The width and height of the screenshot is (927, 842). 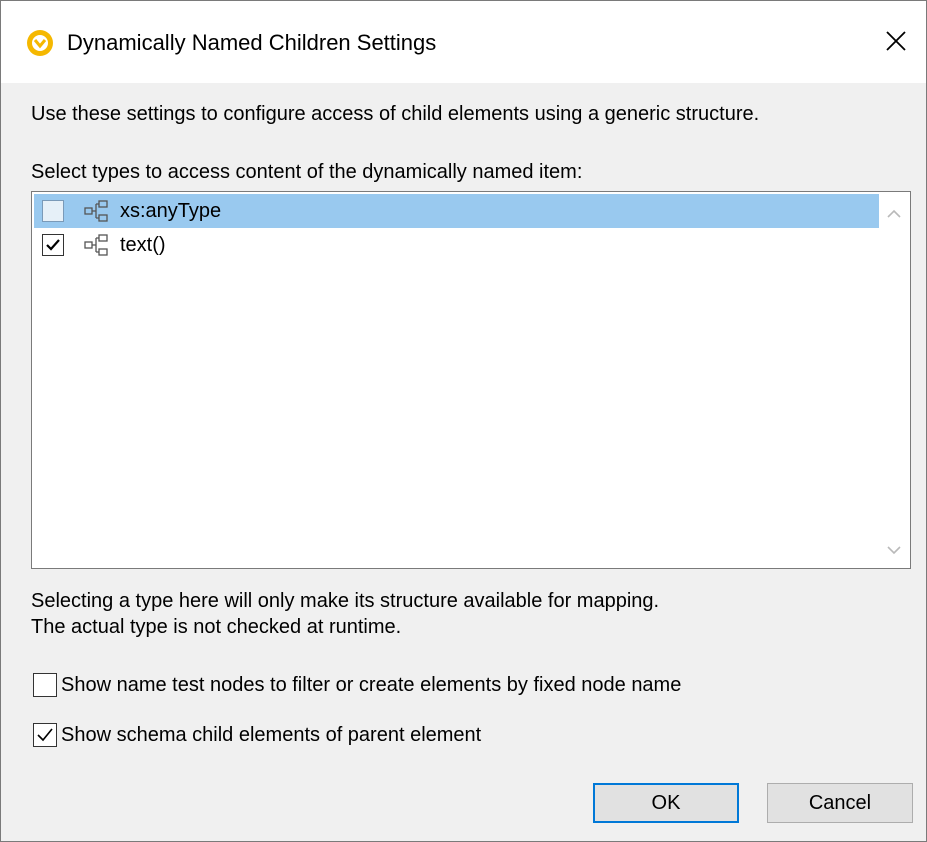 What do you see at coordinates (45, 685) in the screenshot?
I see `name-test-checkbox` at bounding box center [45, 685].